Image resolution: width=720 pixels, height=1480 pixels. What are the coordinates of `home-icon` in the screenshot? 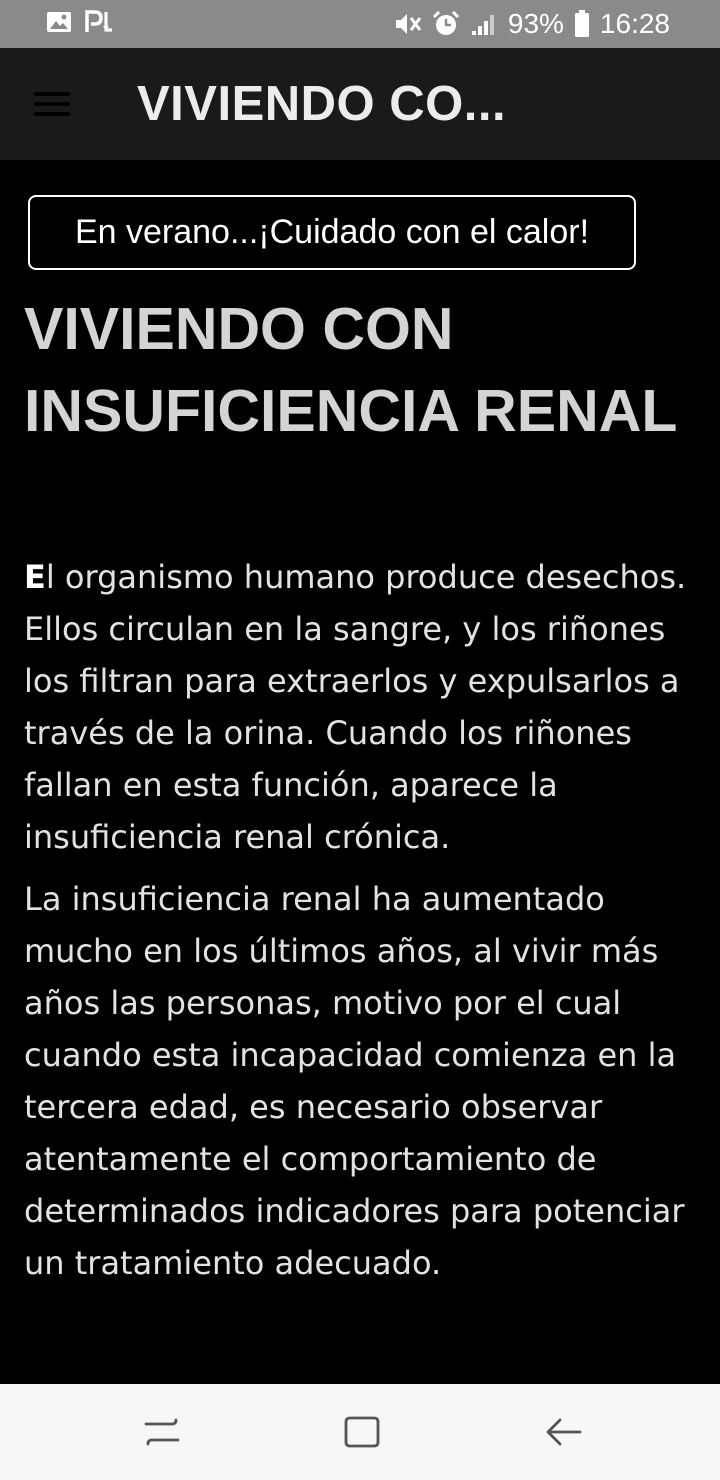 It's located at (362, 1432).